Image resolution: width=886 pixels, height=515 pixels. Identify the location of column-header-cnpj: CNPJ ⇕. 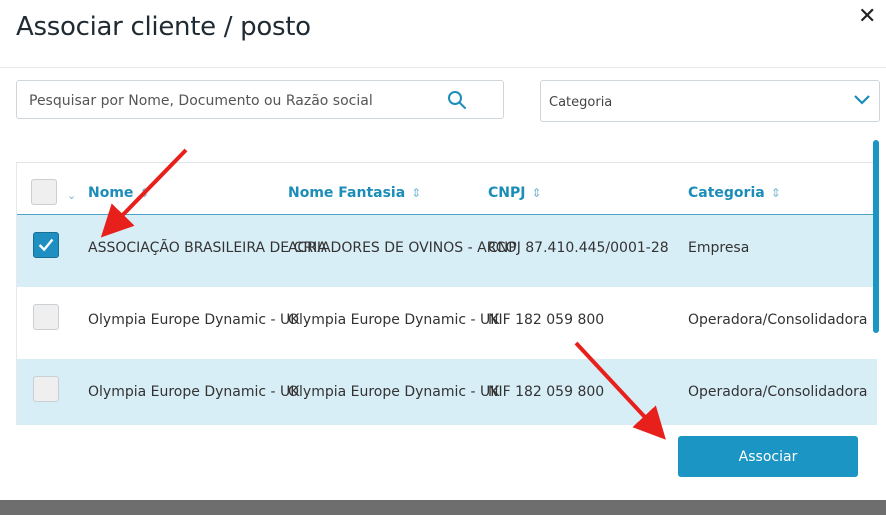
(515, 193).